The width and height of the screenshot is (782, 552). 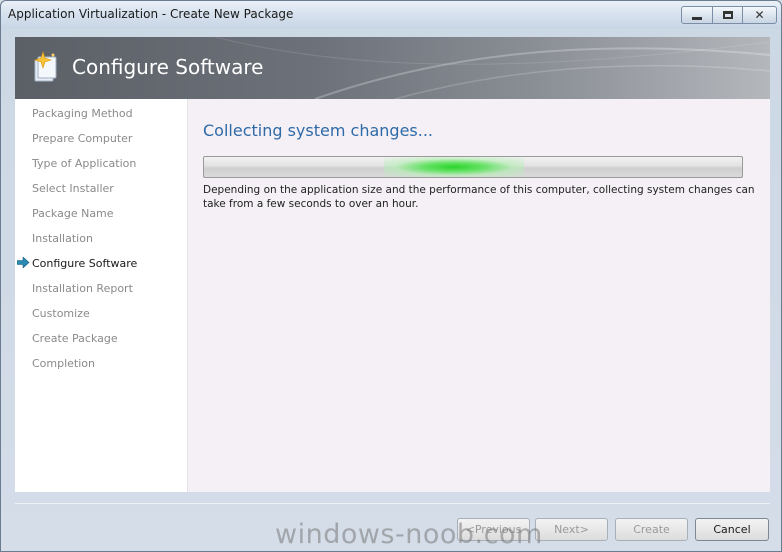 I want to click on sidebar-item-packaging-method: Packaging Method, so click(x=82, y=113).